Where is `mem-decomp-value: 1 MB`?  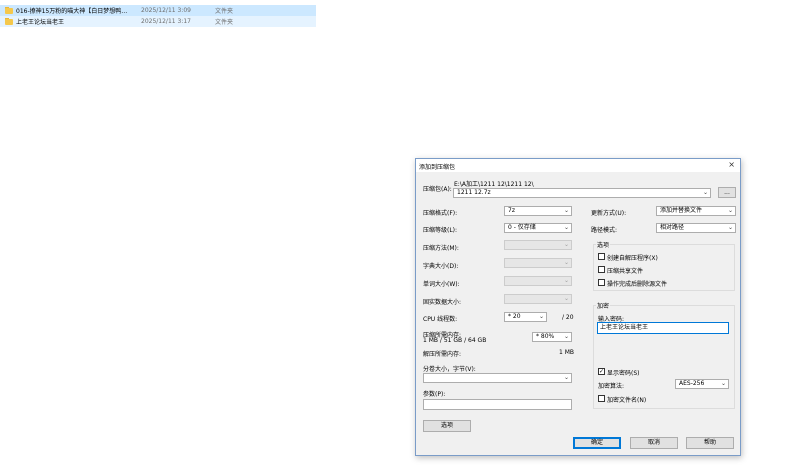 mem-decomp-value: 1 MB is located at coordinates (567, 352).